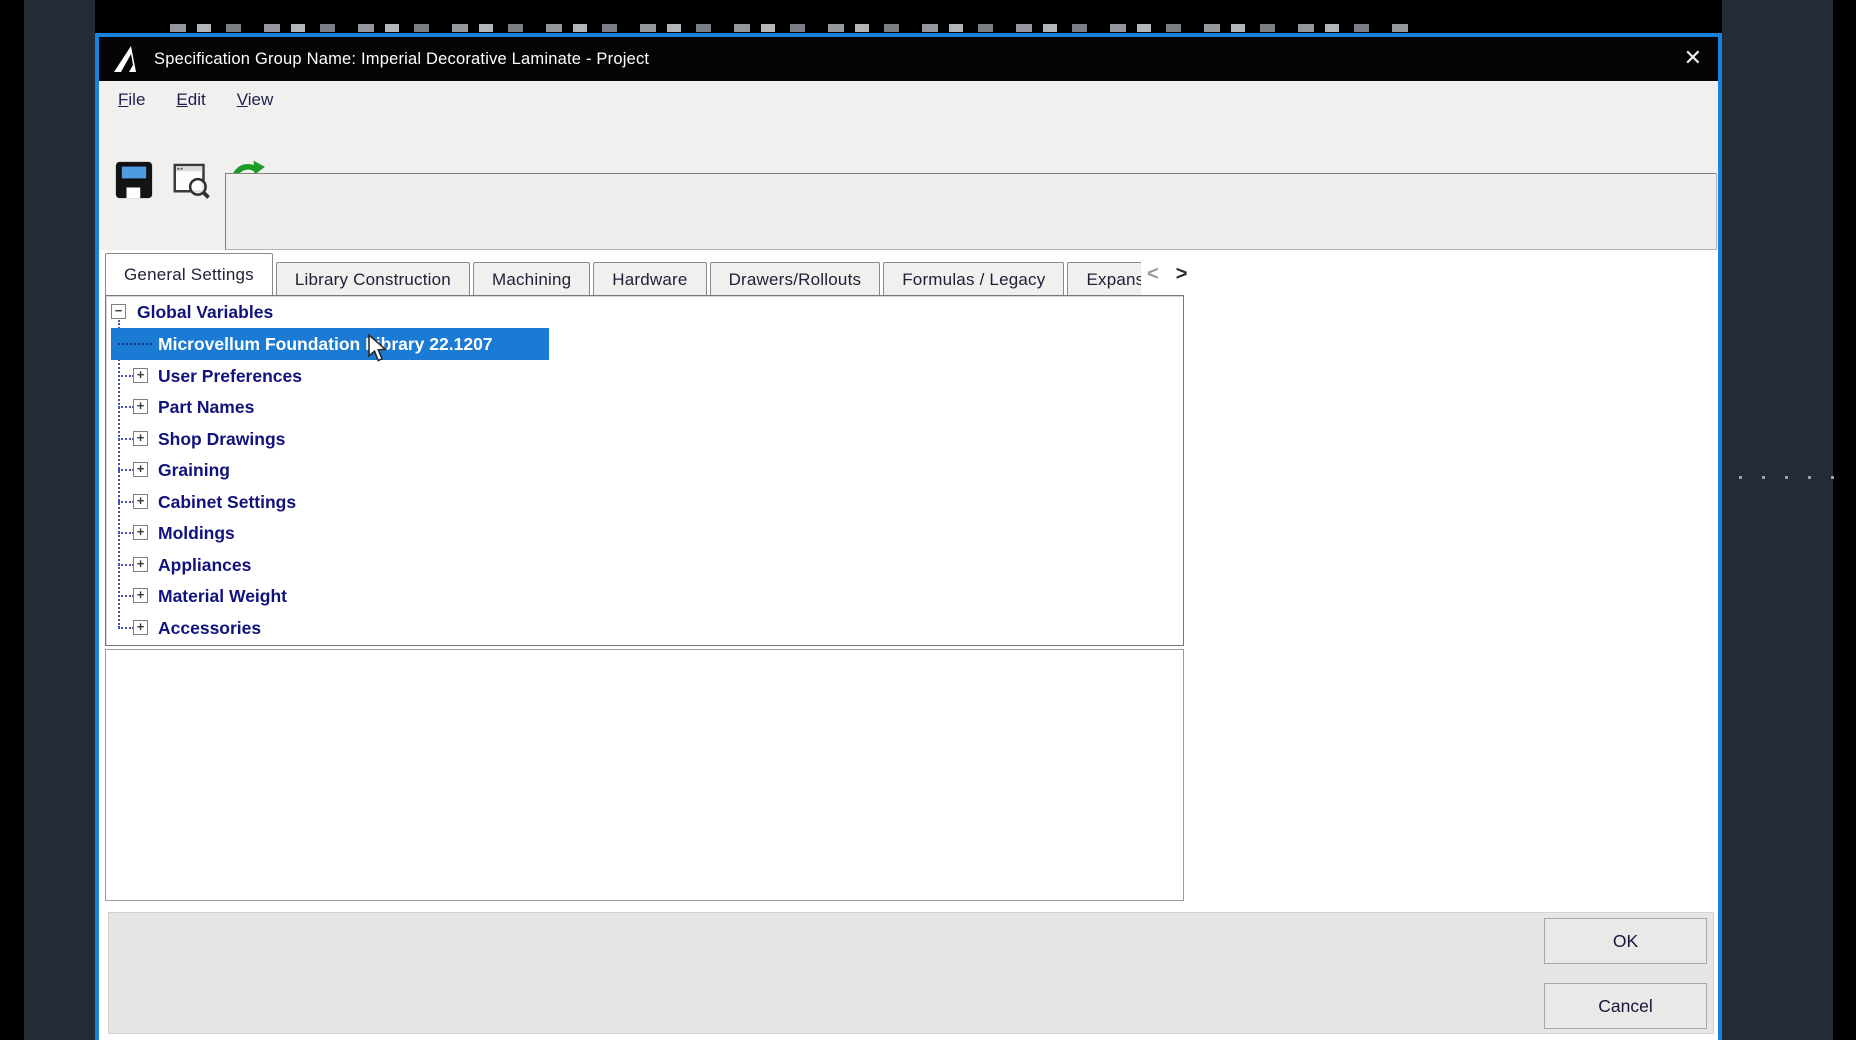 This screenshot has width=1856, height=1040. What do you see at coordinates (205, 312) in the screenshot?
I see `tree-item-label: Global Variables` at bounding box center [205, 312].